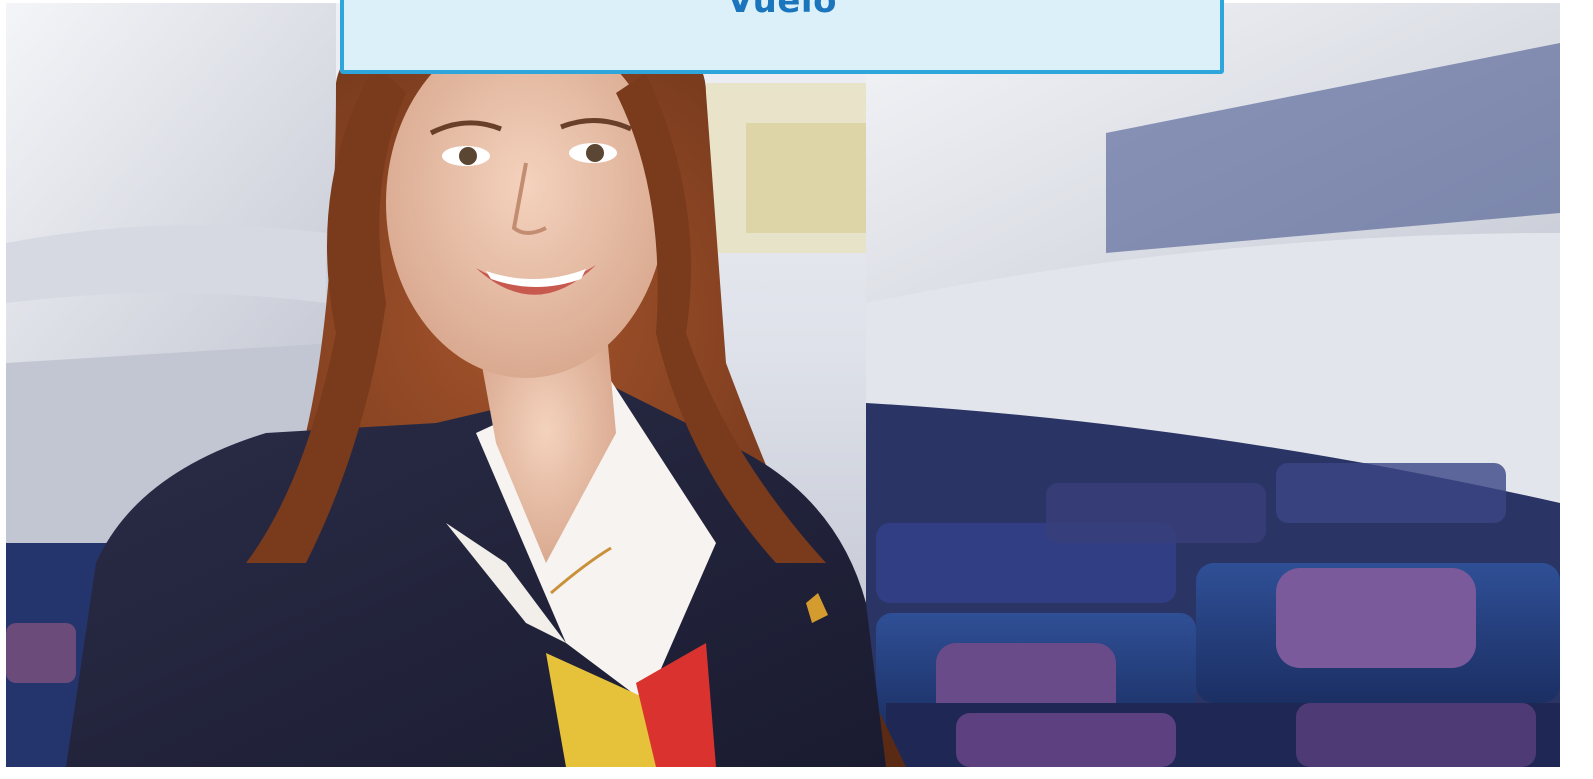  Describe the element at coordinates (782, 10) in the screenshot. I see `slide-title: Vuelo` at that location.